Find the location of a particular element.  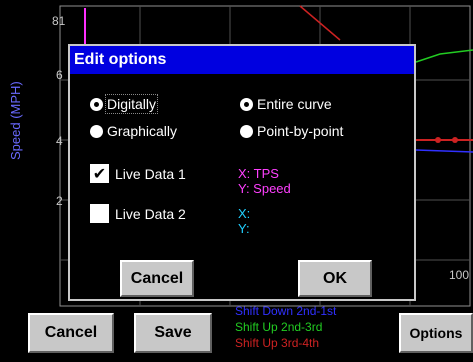

cancel-button: Cancel is located at coordinates (71, 333).